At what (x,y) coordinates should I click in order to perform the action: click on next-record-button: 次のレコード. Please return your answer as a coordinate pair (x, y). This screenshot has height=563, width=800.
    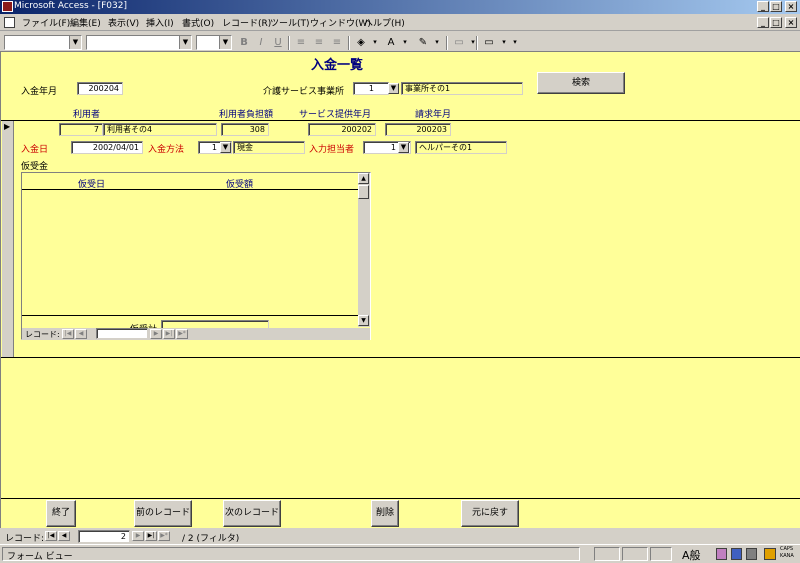
    Looking at the image, I should click on (252, 513).